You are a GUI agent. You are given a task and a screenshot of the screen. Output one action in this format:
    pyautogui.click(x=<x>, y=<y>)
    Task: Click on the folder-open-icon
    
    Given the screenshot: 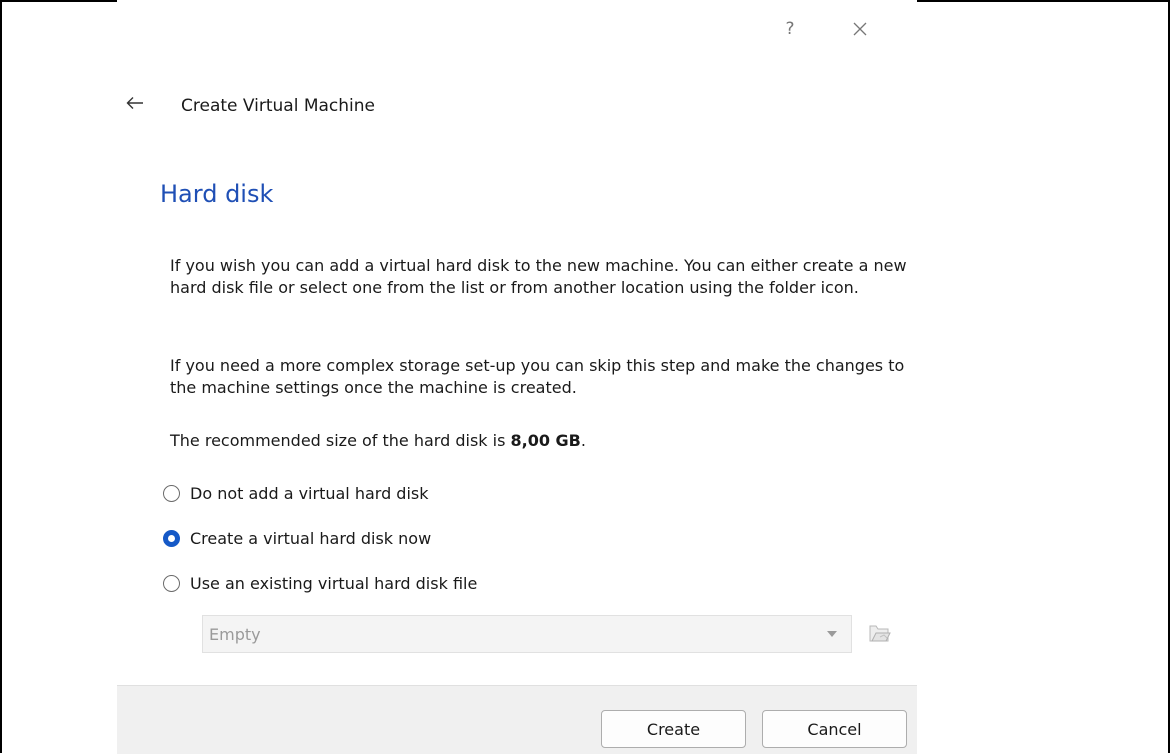 What is the action you would take?
    pyautogui.click(x=880, y=633)
    